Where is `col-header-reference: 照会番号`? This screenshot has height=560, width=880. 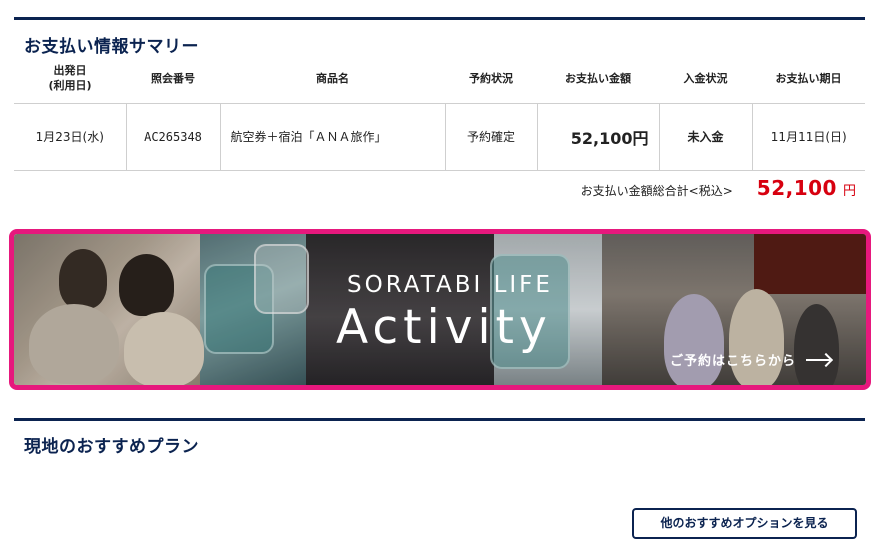
col-header-reference: 照会番号 is located at coordinates (173, 80).